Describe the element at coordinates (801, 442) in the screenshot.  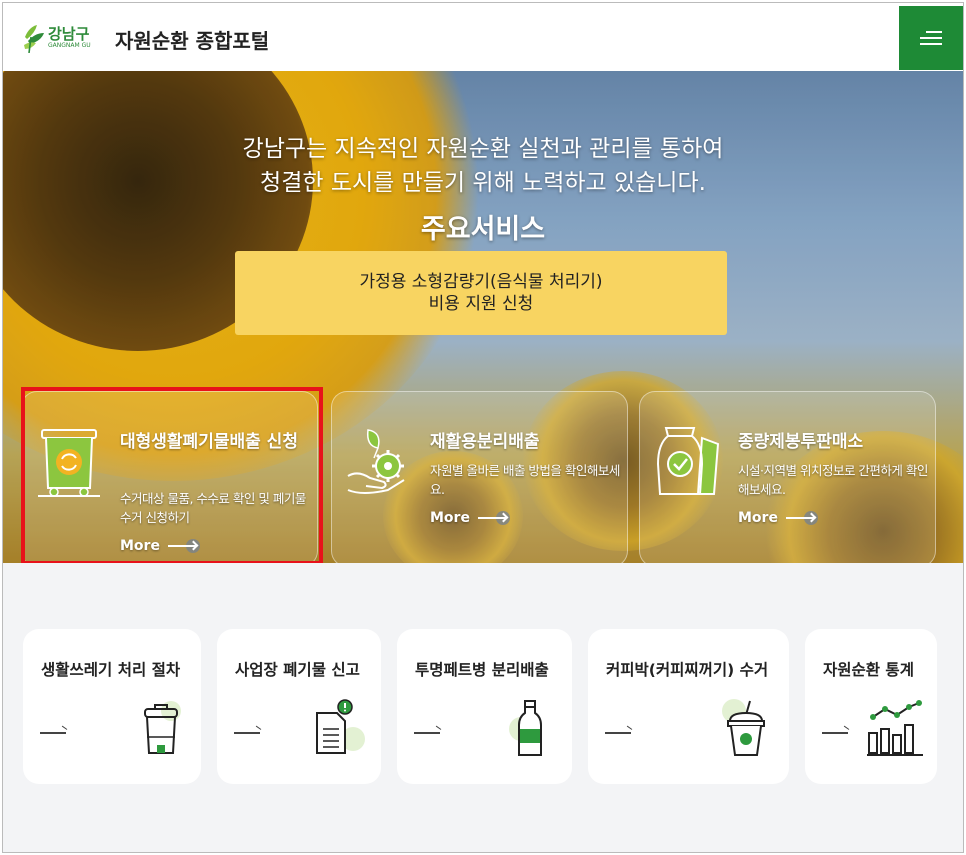
I see `service-title: 종량제봉투판매소` at that location.